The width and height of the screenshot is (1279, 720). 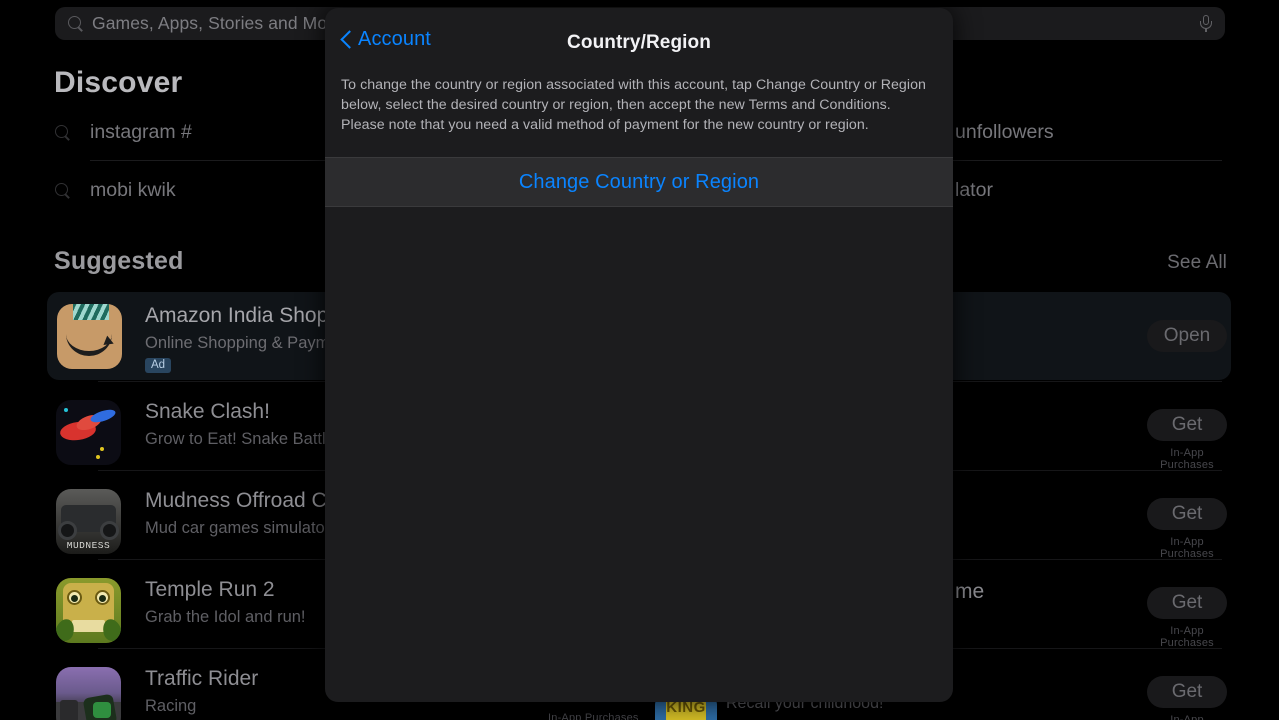 What do you see at coordinates (141, 131) in the screenshot?
I see `discover-item-label: instagram #` at bounding box center [141, 131].